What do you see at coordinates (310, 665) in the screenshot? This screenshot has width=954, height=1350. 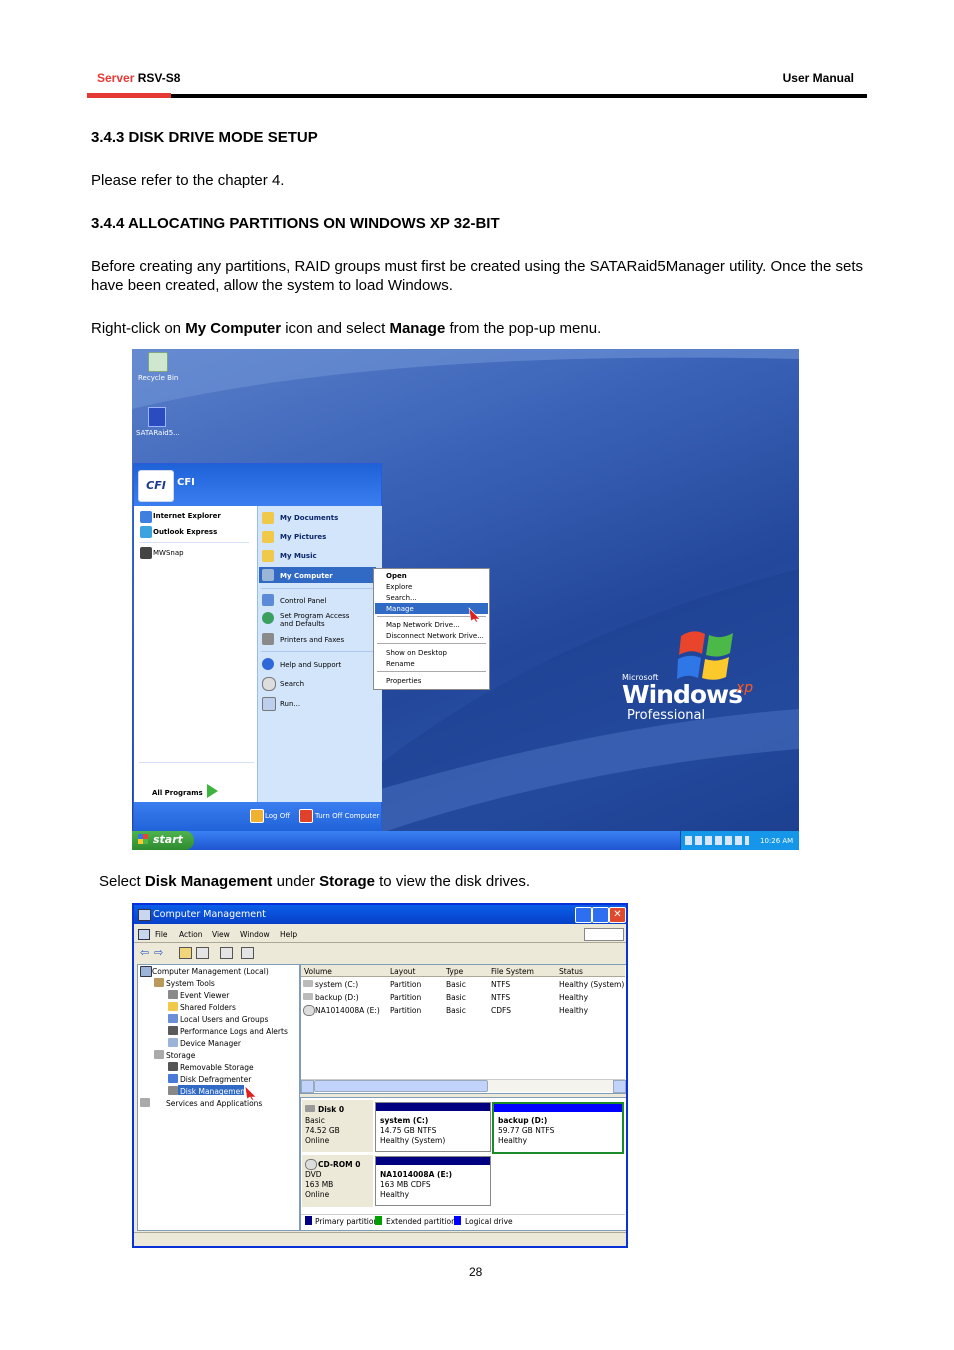 I see `start-item-help: Help and Support` at bounding box center [310, 665].